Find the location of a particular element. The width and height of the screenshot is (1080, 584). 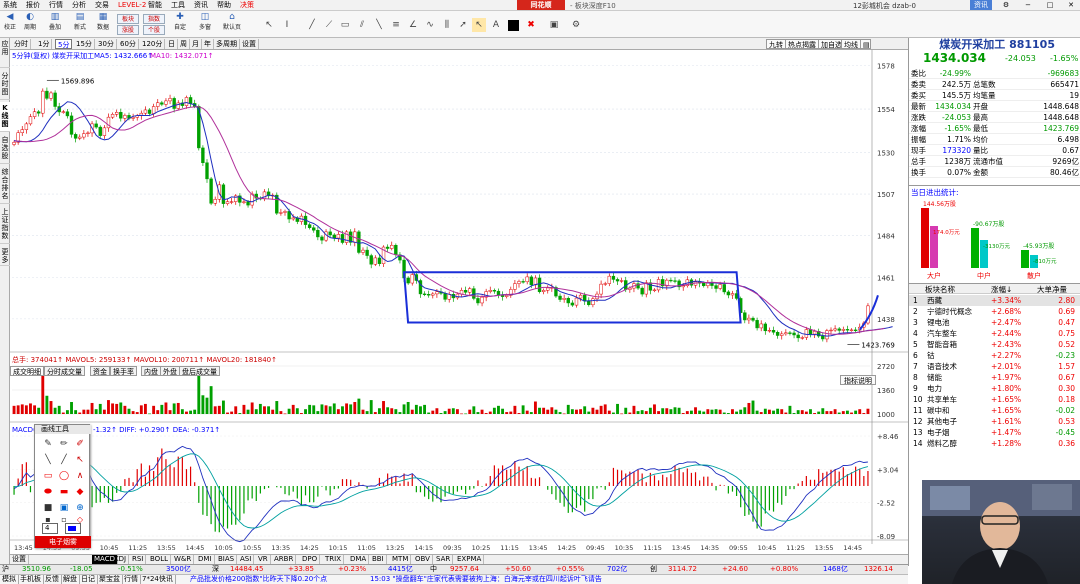

menu-item-smart: 智能 is located at coordinates (155, 5).